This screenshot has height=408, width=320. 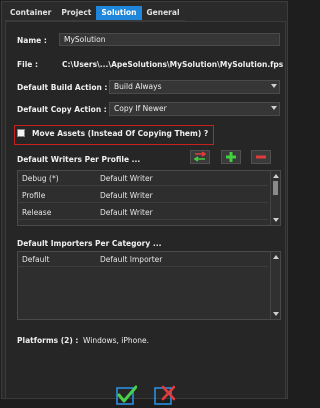 What do you see at coordinates (275, 188) in the screenshot?
I see `scroll-thumb` at bounding box center [275, 188].